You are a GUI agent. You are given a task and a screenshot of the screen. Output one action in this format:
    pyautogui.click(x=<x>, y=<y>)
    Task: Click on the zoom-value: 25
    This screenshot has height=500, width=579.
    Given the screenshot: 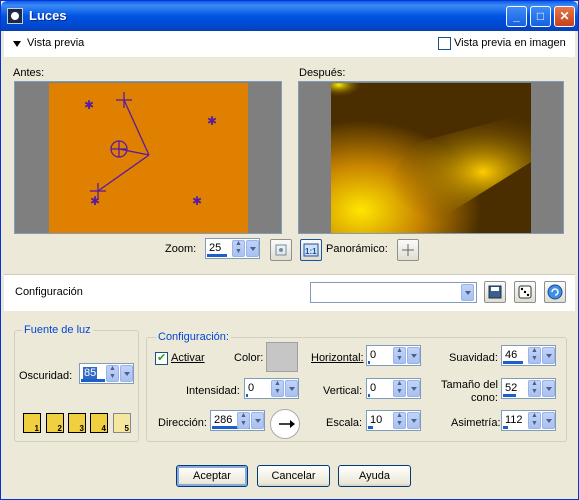 What is the action you would take?
    pyautogui.click(x=215, y=248)
    